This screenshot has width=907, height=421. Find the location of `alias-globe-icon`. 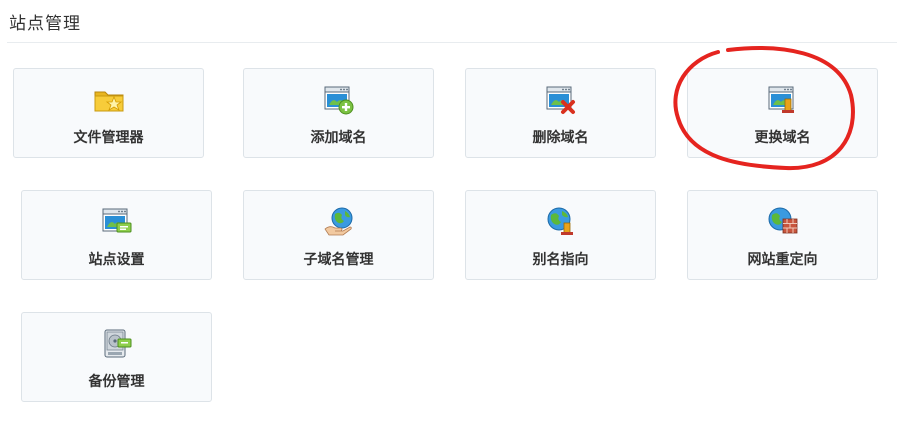

alias-globe-icon is located at coordinates (561, 222).